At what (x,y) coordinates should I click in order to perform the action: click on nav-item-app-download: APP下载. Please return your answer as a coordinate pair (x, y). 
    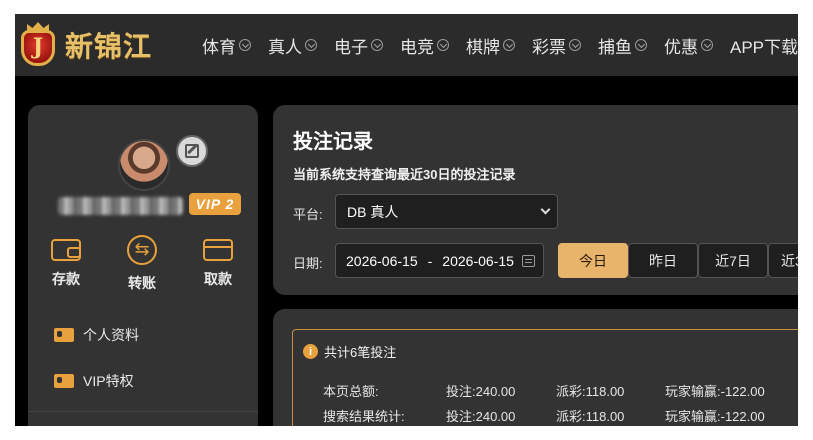
    Looking at the image, I should click on (764, 45).